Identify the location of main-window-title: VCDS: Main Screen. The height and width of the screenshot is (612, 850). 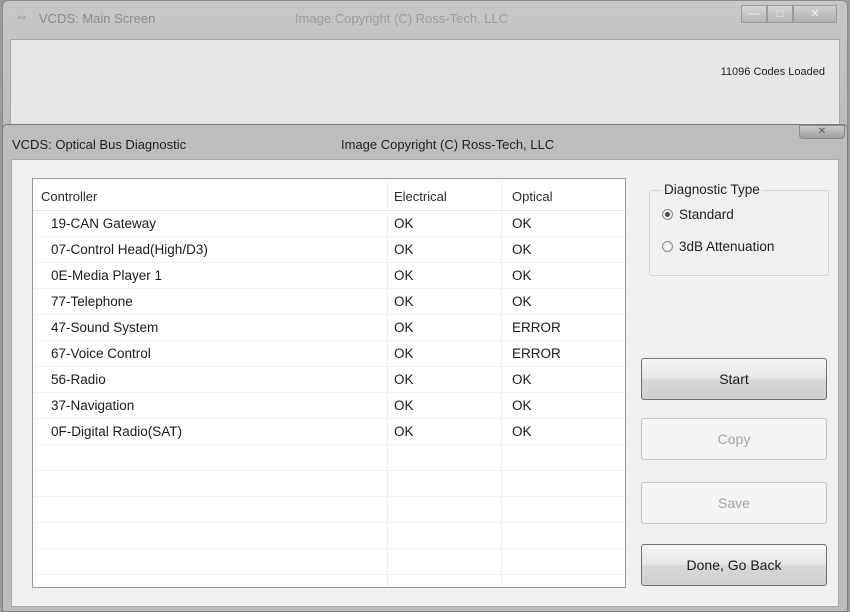
(97, 18).